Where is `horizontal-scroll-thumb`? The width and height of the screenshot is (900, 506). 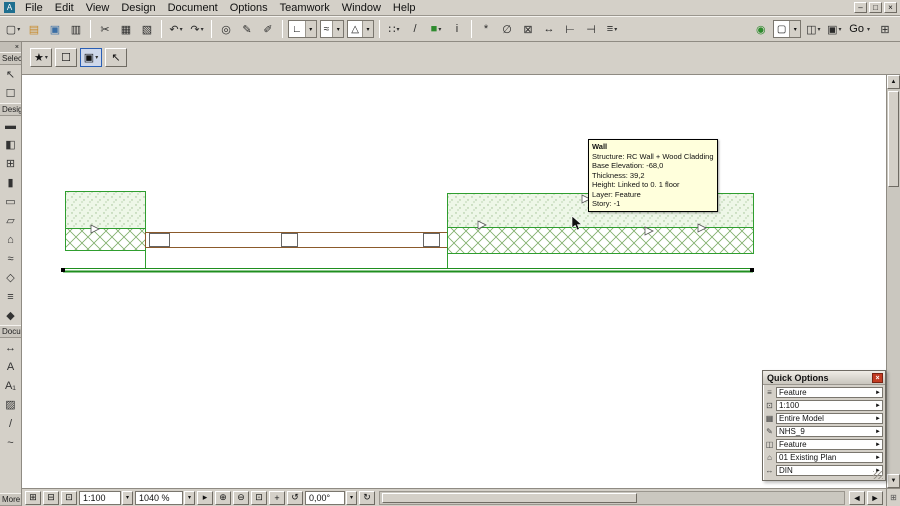
horizontal-scroll-thumb is located at coordinates (510, 497).